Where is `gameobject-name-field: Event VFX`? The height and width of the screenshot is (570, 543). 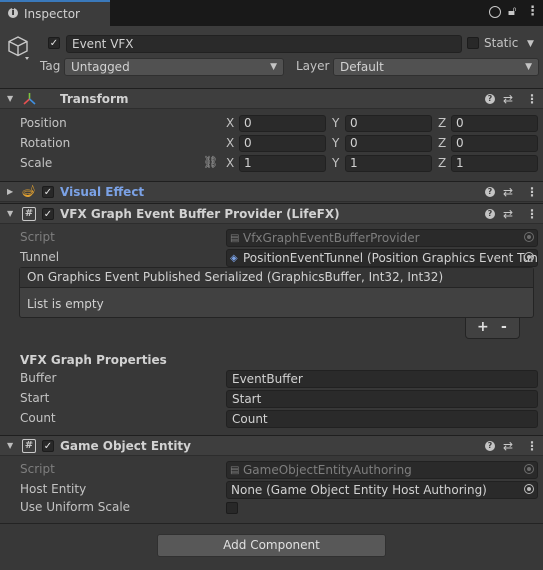 gameobject-name-field: Event VFX is located at coordinates (264, 44).